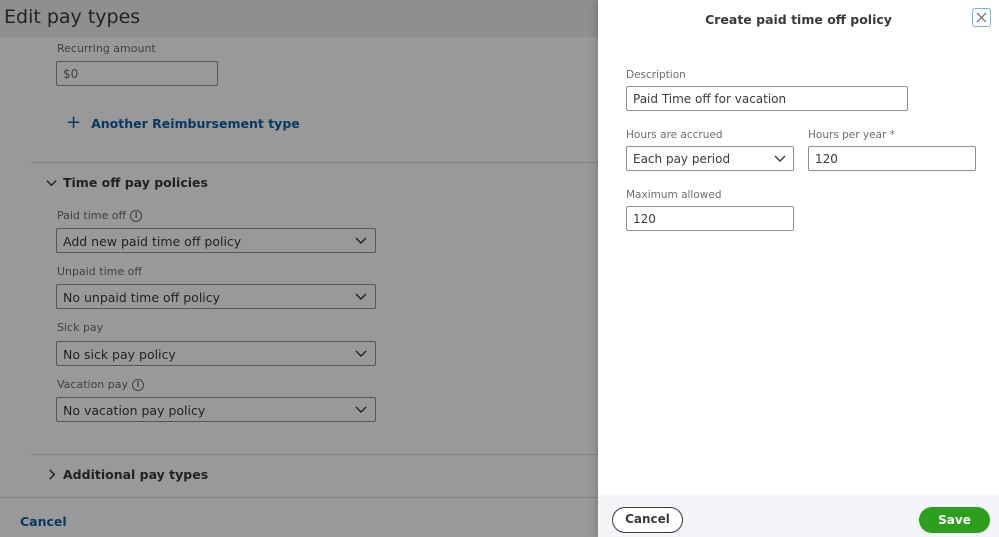 This screenshot has height=537, width=999. I want to click on hours-per-year-label: Hours per year *, so click(851, 135).